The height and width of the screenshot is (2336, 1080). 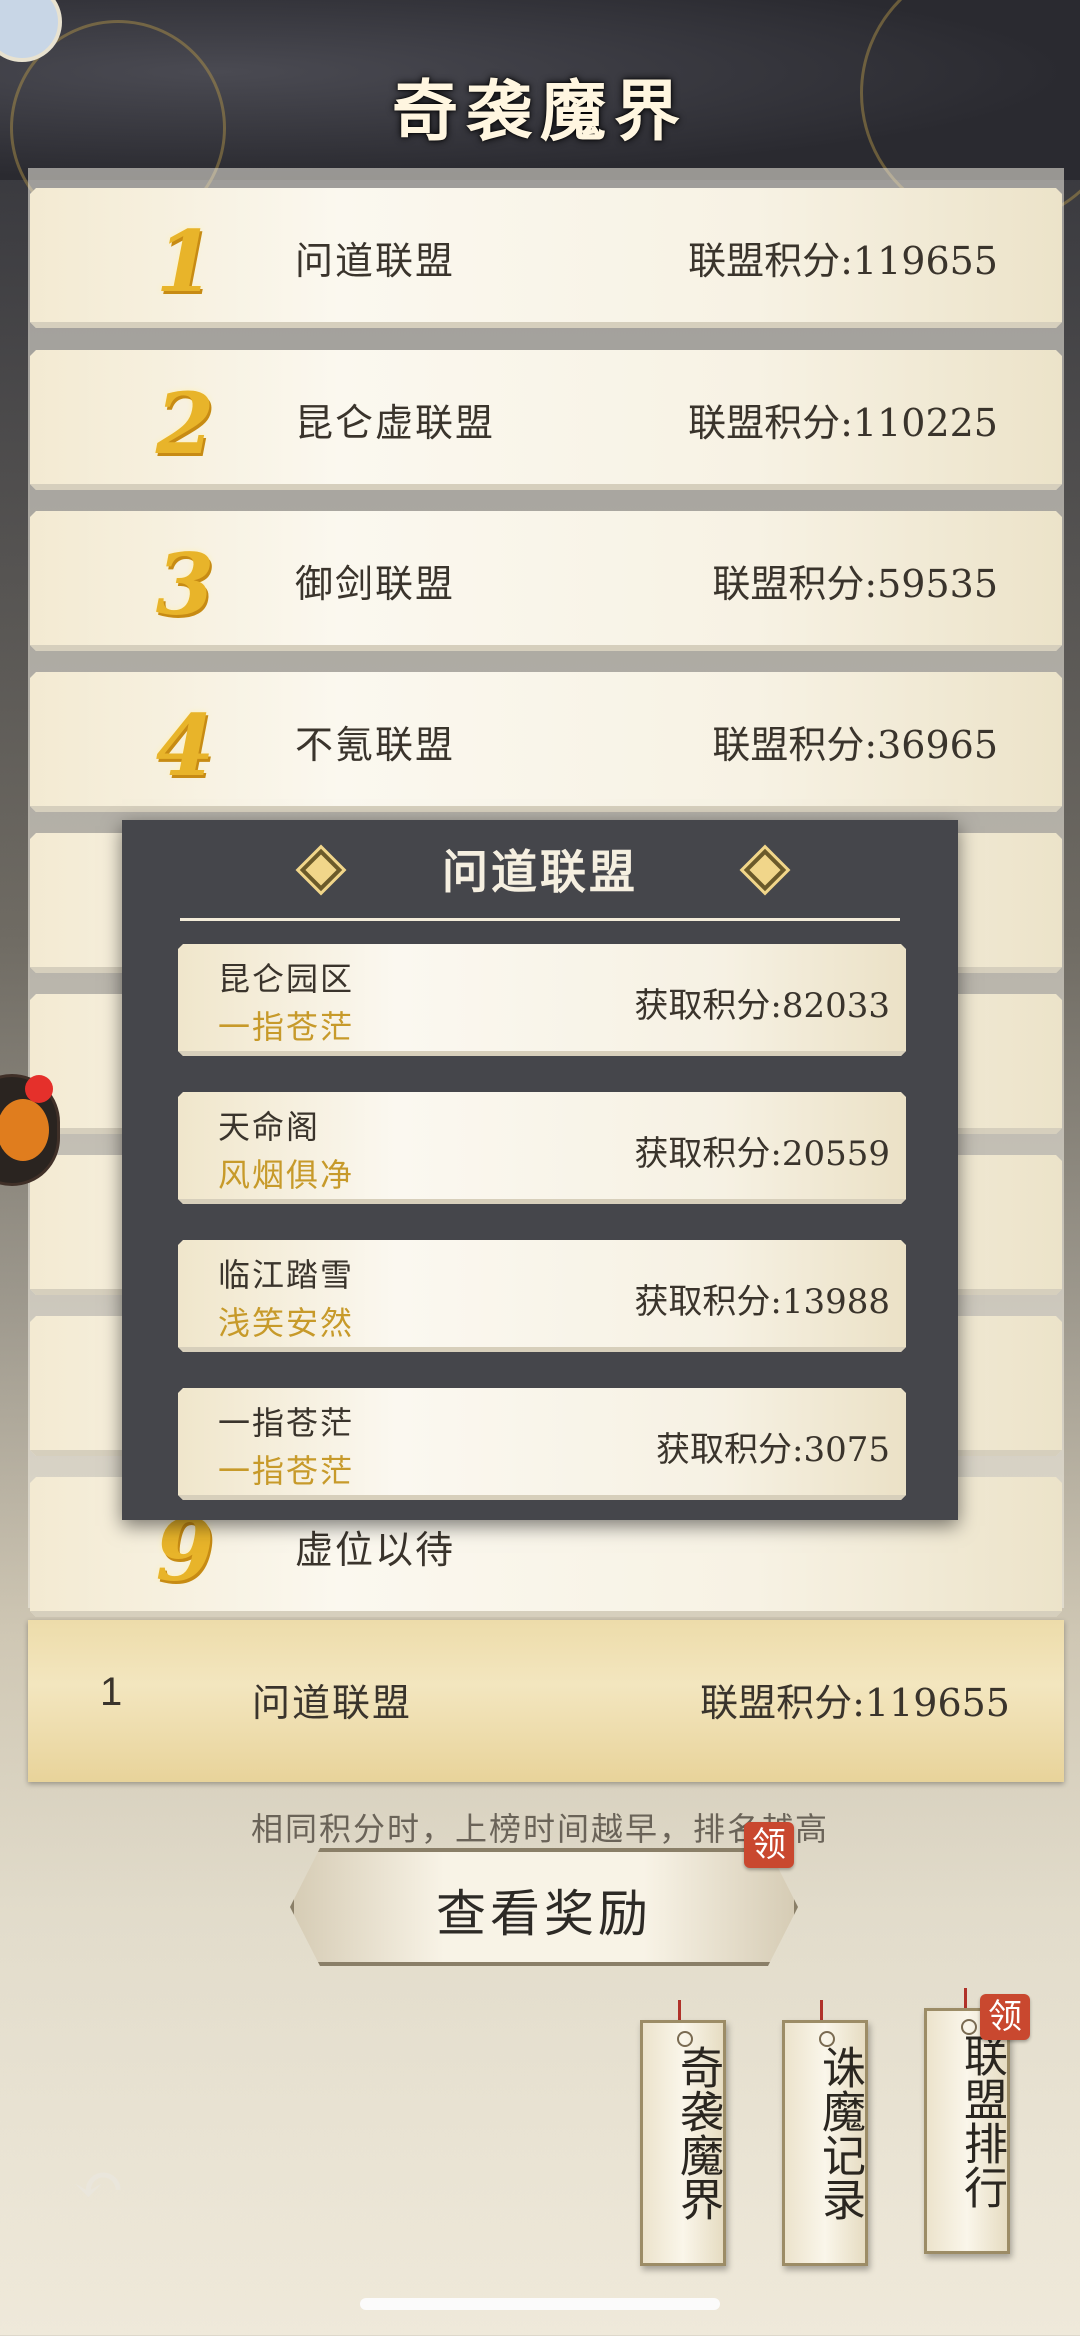 I want to click on ranking-row: 1 问道联盟 联盟积分:119655, so click(x=546, y=258).